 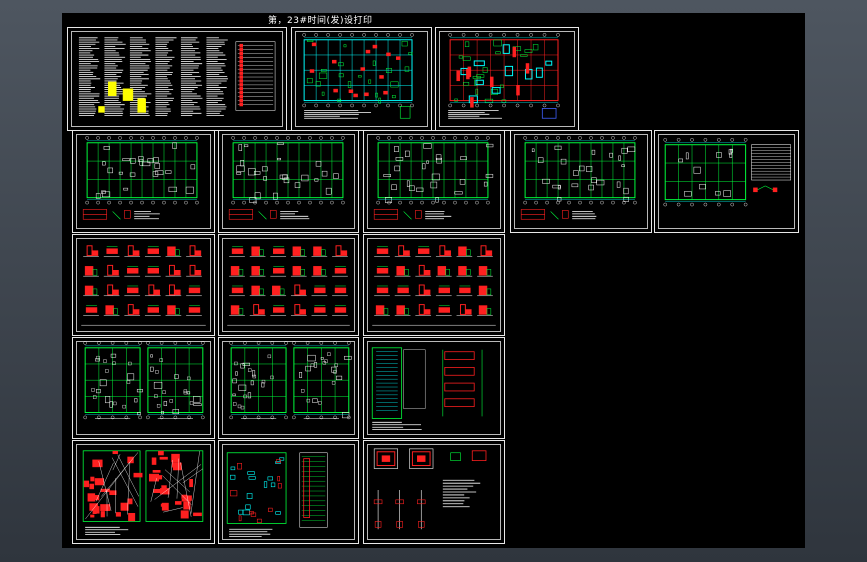 I want to click on sheet-stair, so click(x=434, y=388).